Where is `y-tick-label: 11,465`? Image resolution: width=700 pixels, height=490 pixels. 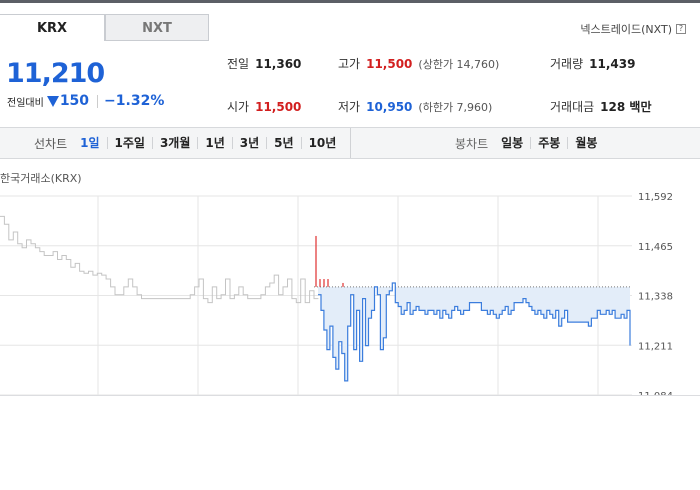
y-tick-label: 11,465 is located at coordinates (655, 247).